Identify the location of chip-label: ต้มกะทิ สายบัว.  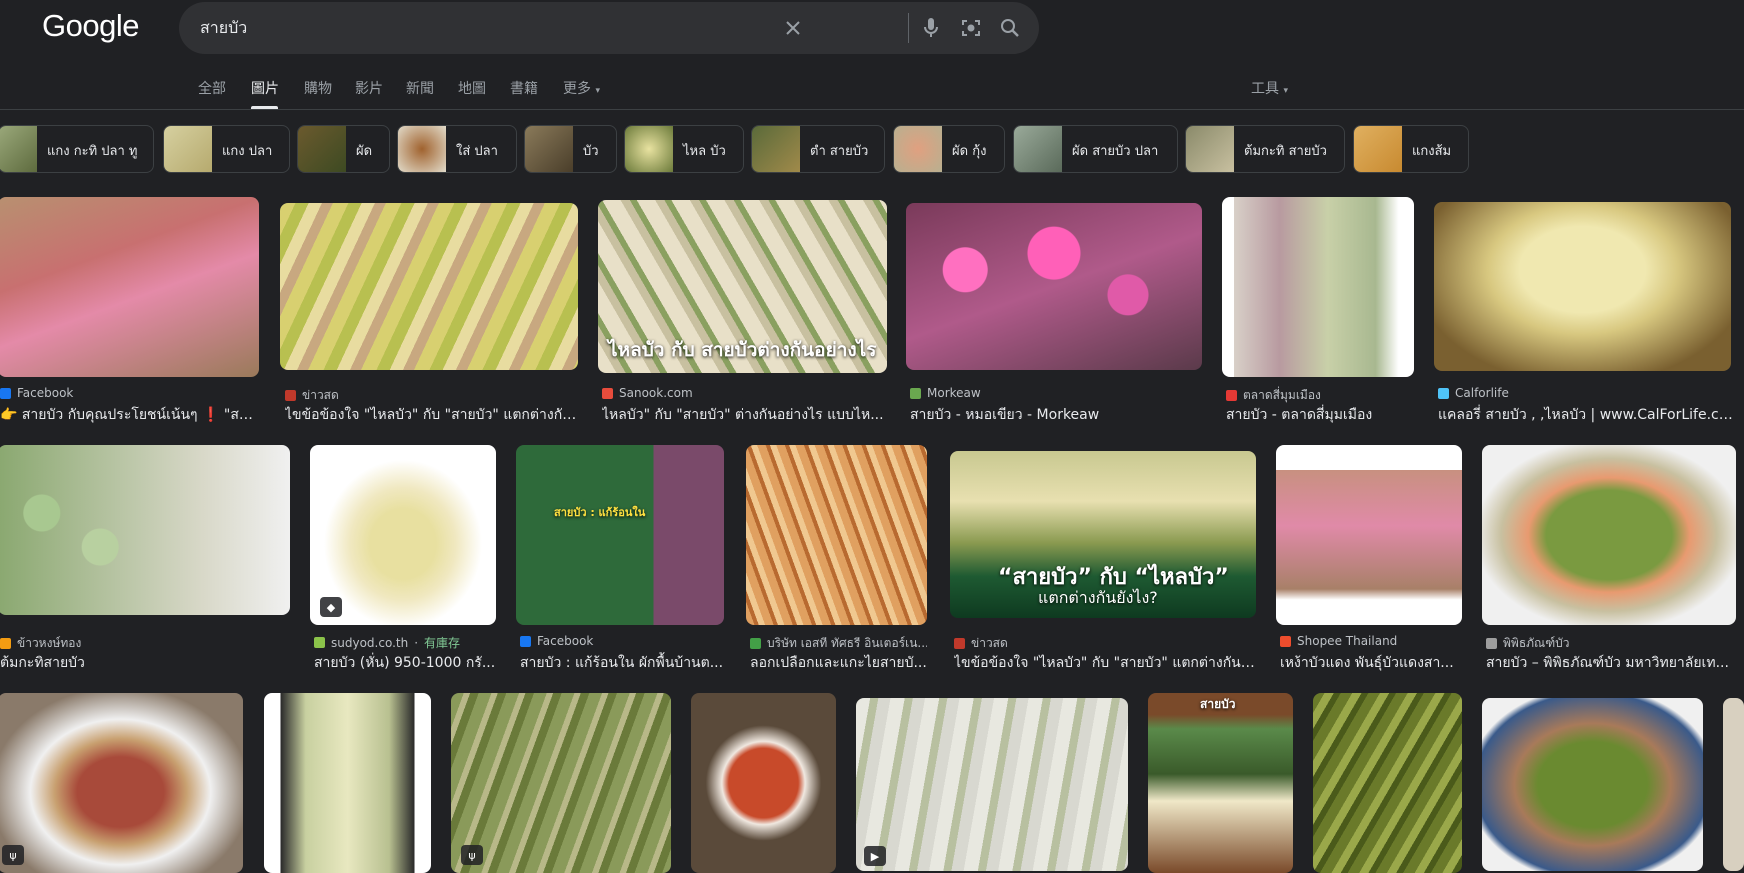
(1285, 151).